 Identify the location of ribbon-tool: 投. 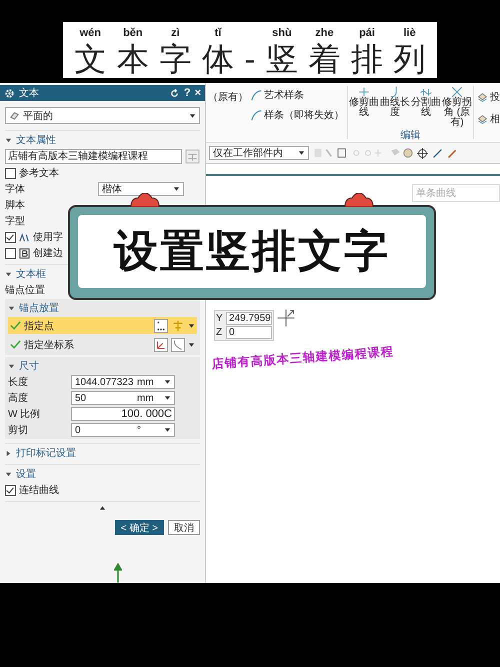
(488, 97).